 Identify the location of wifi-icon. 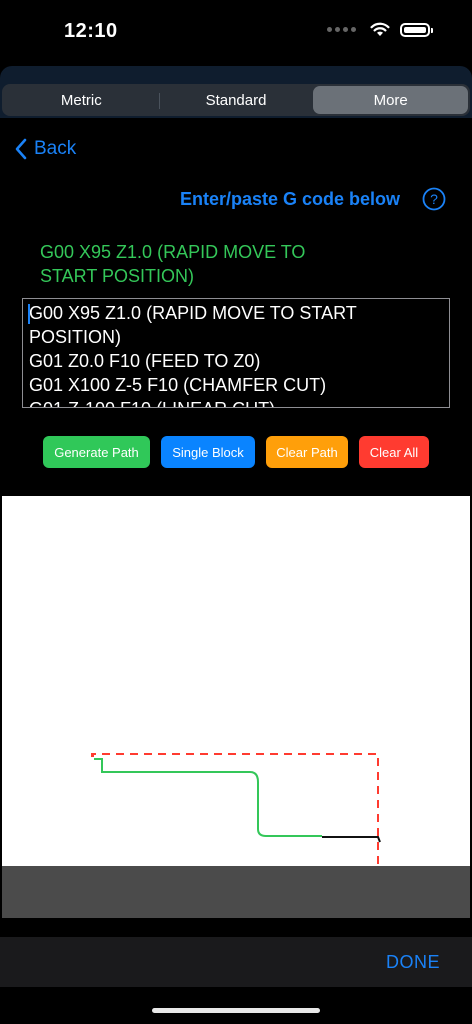
(380, 29).